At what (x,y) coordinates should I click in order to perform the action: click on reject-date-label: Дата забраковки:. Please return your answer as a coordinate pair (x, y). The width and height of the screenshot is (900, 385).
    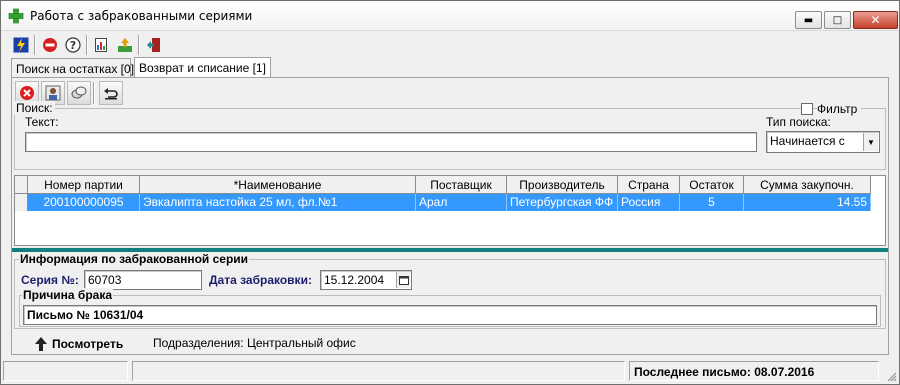
    Looking at the image, I should click on (260, 280).